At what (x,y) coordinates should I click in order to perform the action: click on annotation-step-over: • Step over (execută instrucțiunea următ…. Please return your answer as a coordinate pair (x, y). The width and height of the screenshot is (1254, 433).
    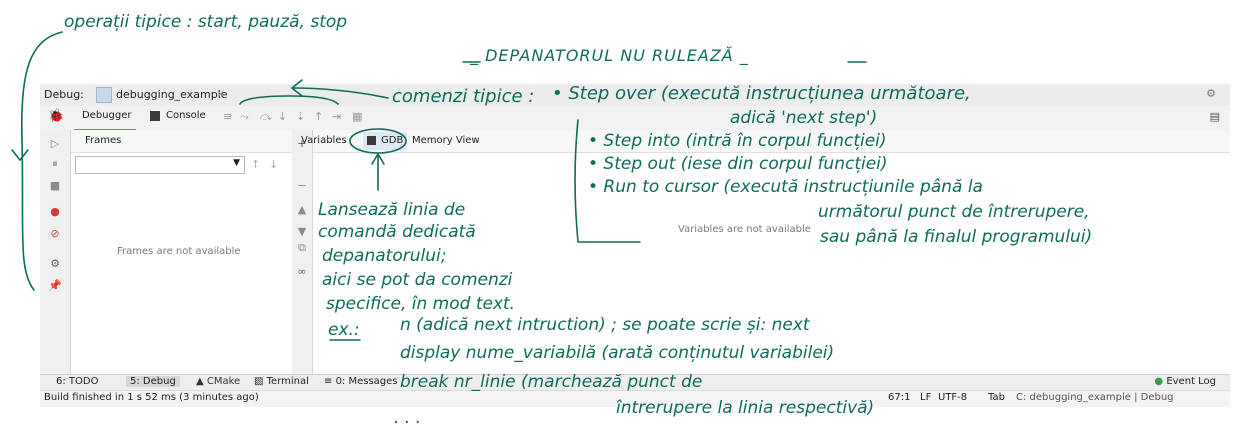
    Looking at the image, I should click on (761, 93).